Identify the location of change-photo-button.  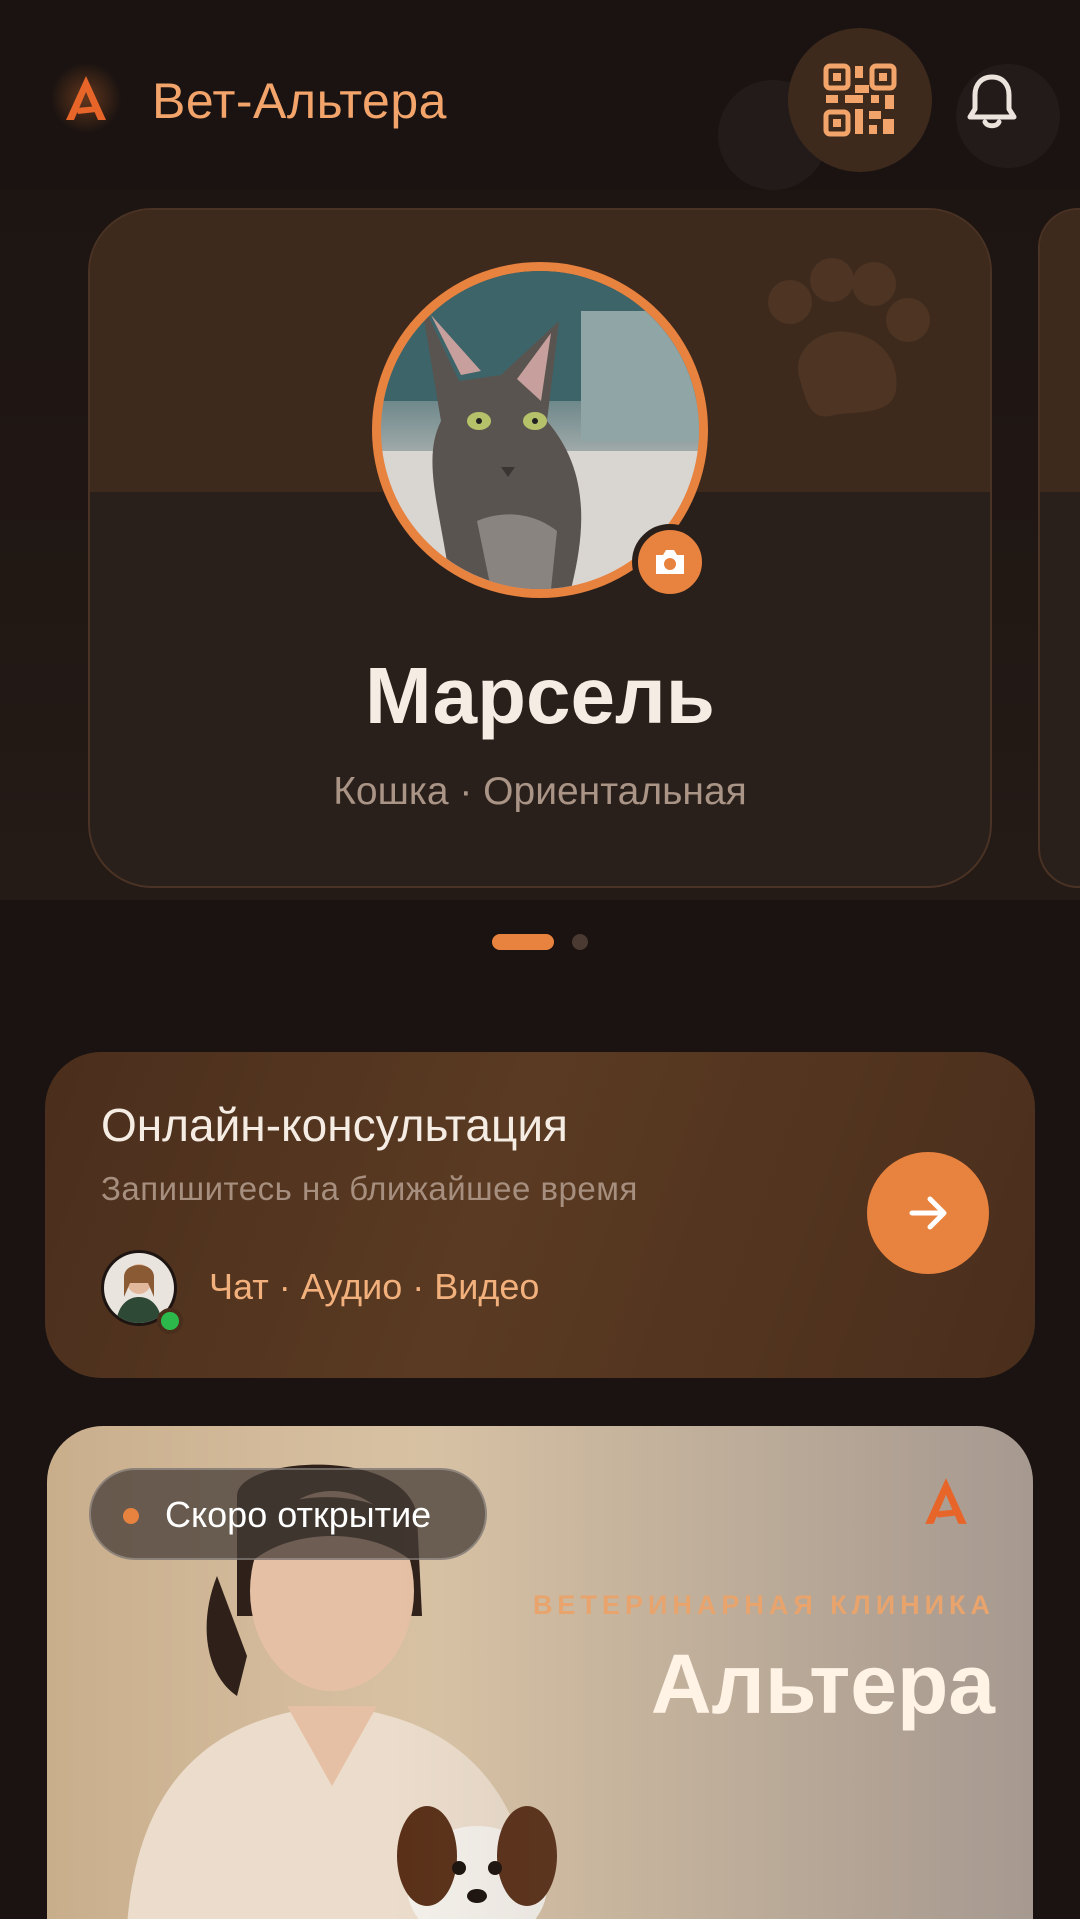
(670, 562).